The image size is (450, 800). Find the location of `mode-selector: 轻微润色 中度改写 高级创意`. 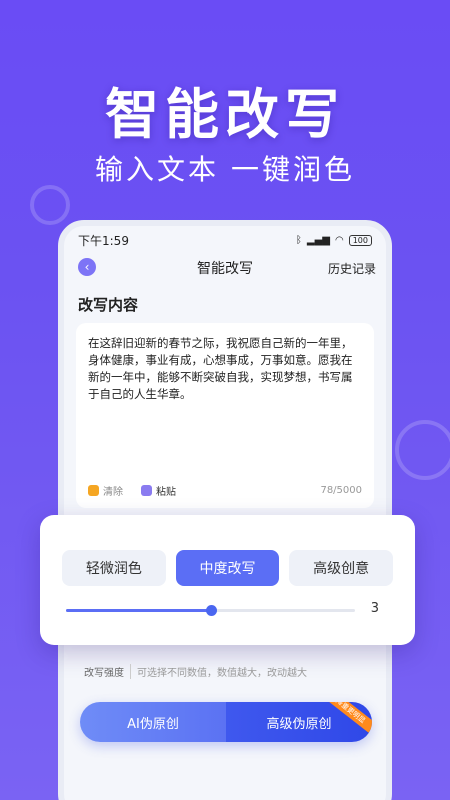

mode-selector: 轻微润色 中度改写 高级创意 is located at coordinates (227, 550).